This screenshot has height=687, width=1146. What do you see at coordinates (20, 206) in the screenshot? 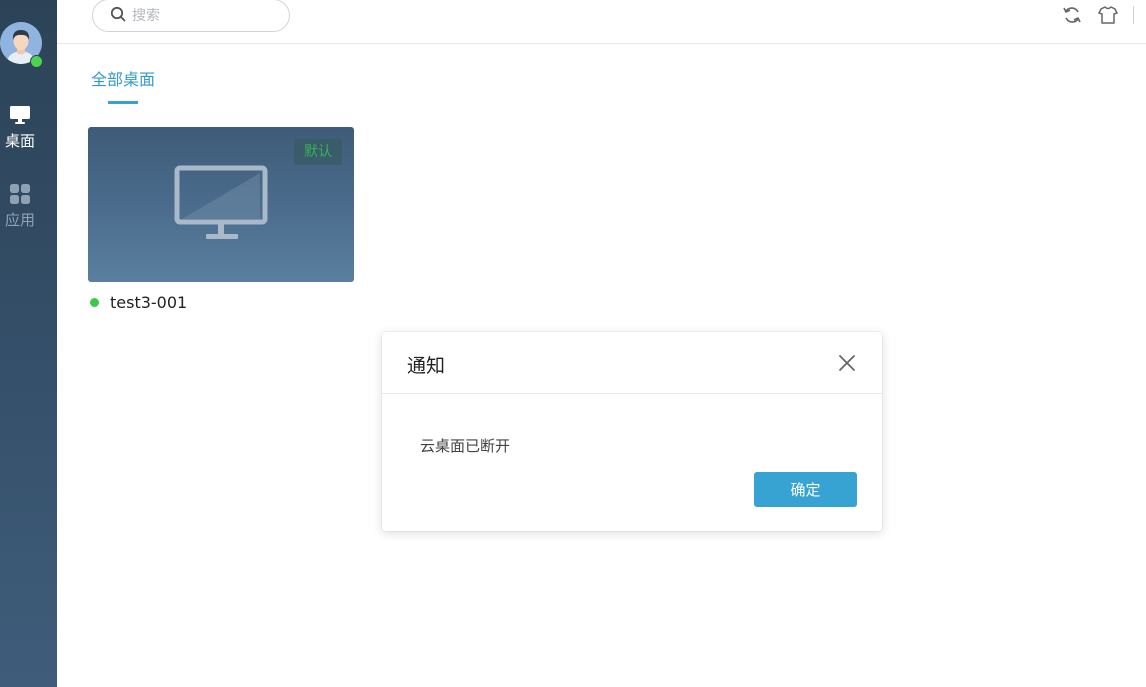
I see `sidebar-item-apps: 应用` at bounding box center [20, 206].